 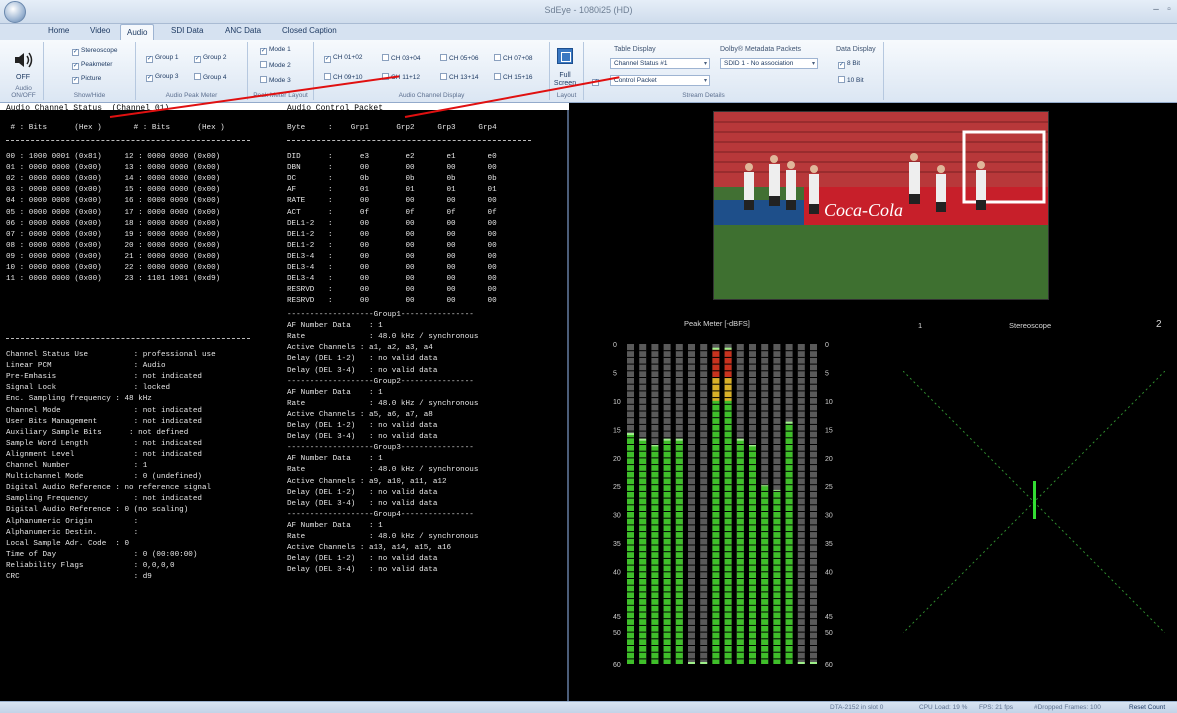 I want to click on stereoscope-checkbox: ✓ Stereoscope, so click(x=95, y=51).